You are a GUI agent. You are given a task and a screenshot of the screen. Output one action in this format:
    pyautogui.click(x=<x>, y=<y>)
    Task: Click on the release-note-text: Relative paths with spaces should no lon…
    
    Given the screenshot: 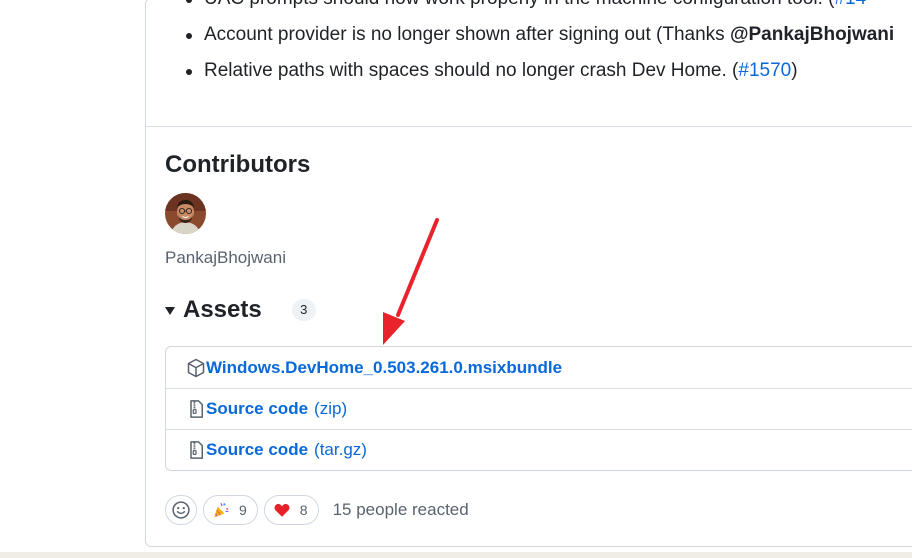 What is the action you would take?
    pyautogui.click(x=471, y=70)
    